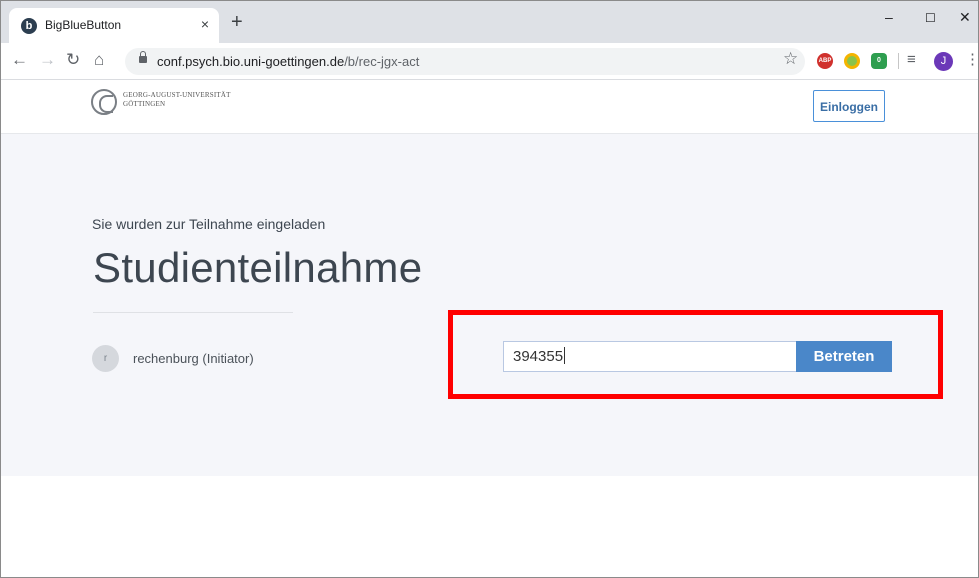  I want to click on profile-avatar: J, so click(943, 61).